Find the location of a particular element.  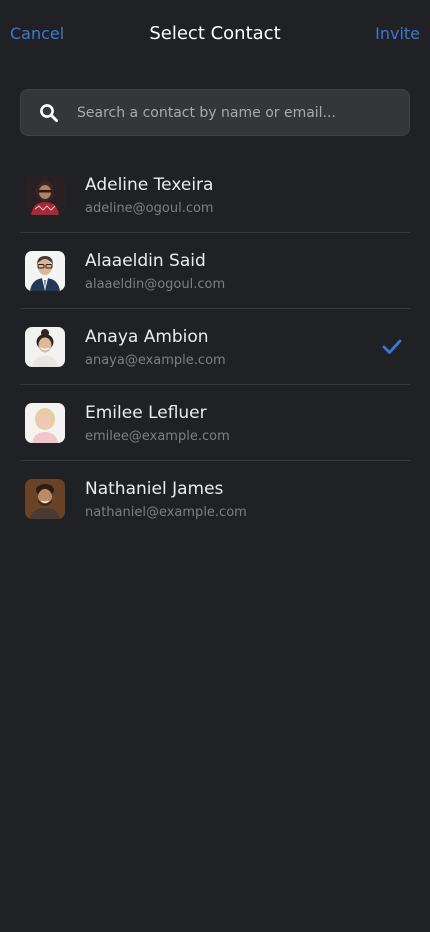

contact-name: Anaya Ambion is located at coordinates (147, 337).